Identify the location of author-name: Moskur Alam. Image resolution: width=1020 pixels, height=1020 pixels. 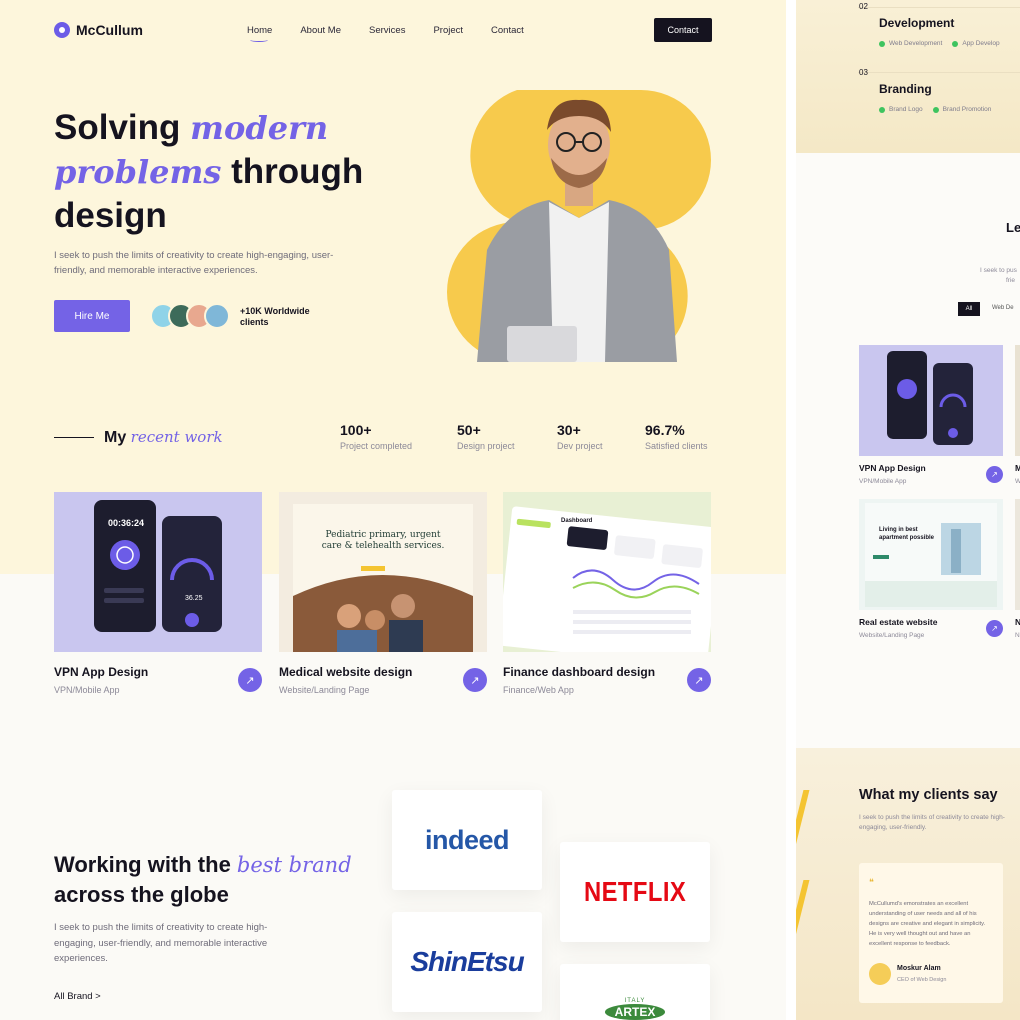
(919, 968).